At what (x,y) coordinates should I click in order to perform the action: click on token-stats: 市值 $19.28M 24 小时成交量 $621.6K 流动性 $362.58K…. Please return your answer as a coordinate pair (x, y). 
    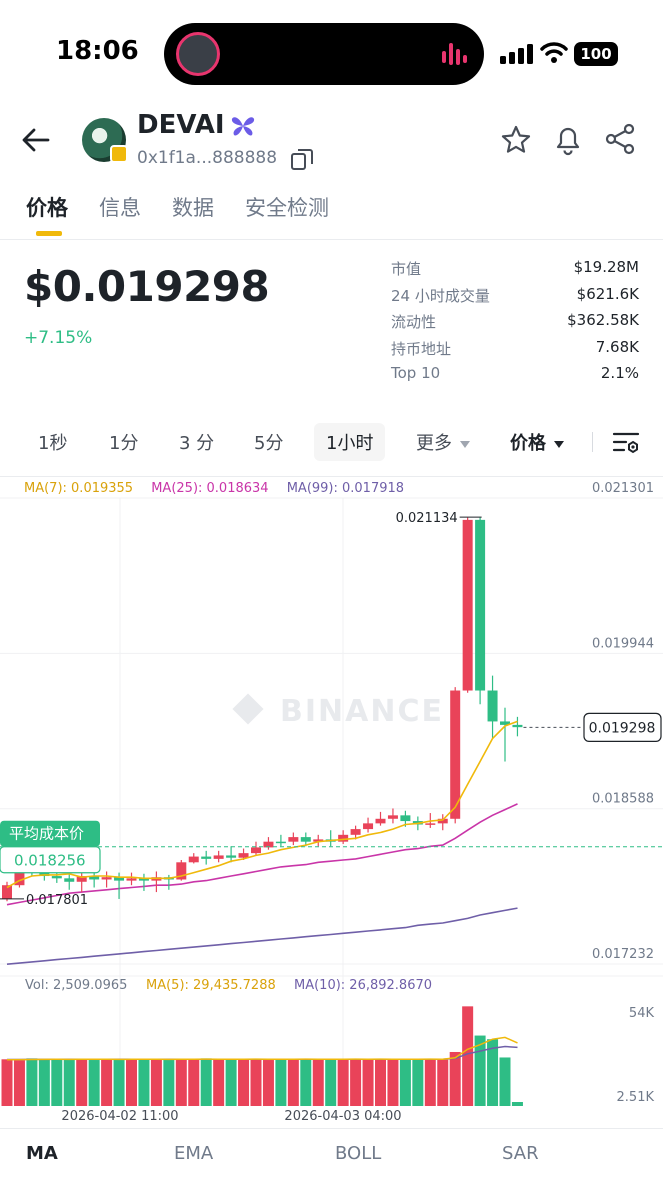
    Looking at the image, I should click on (515, 324).